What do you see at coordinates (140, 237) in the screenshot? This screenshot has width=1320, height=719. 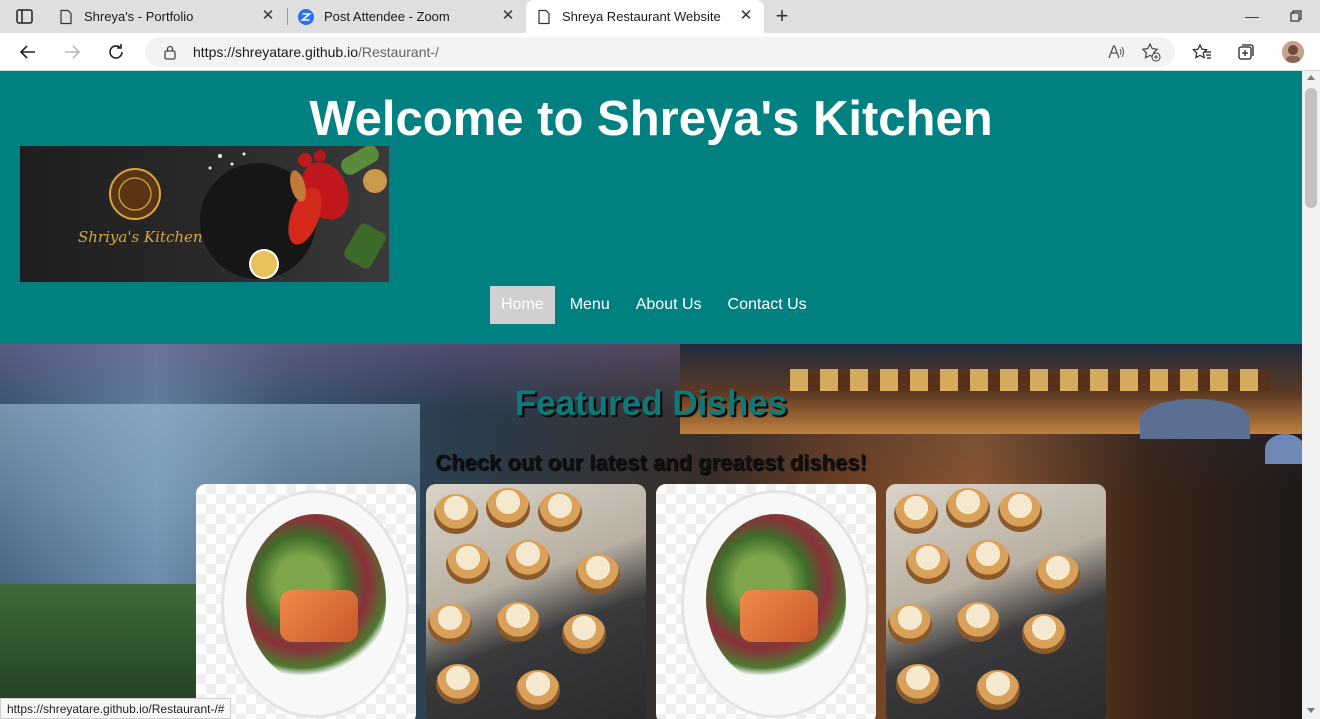 I see `logo-text: Shriya's Kitchen` at bounding box center [140, 237].